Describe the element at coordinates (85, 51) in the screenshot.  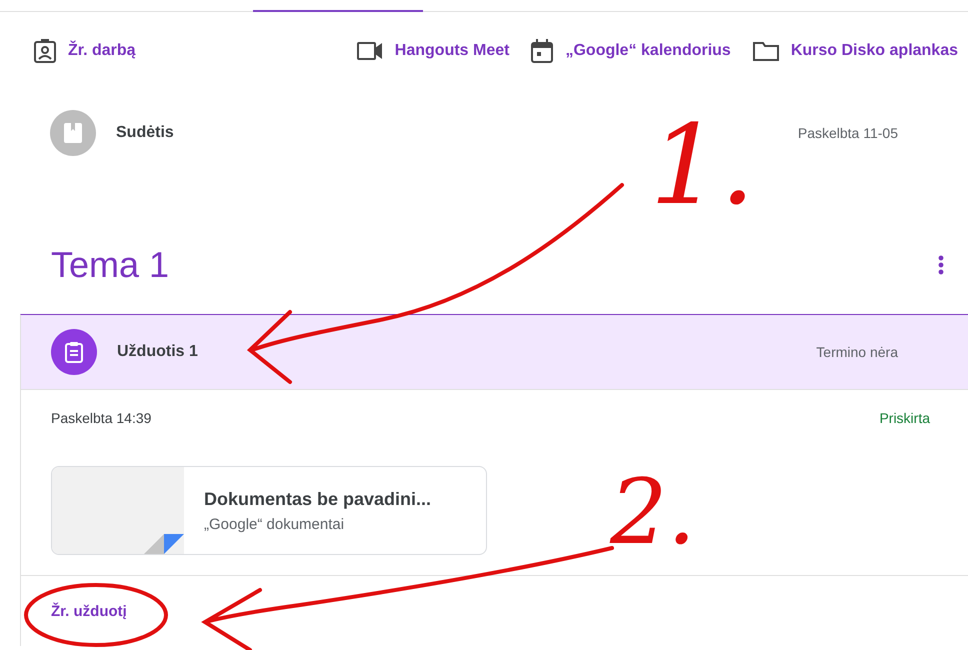
I see `view-work-link: Žr. darbą` at that location.